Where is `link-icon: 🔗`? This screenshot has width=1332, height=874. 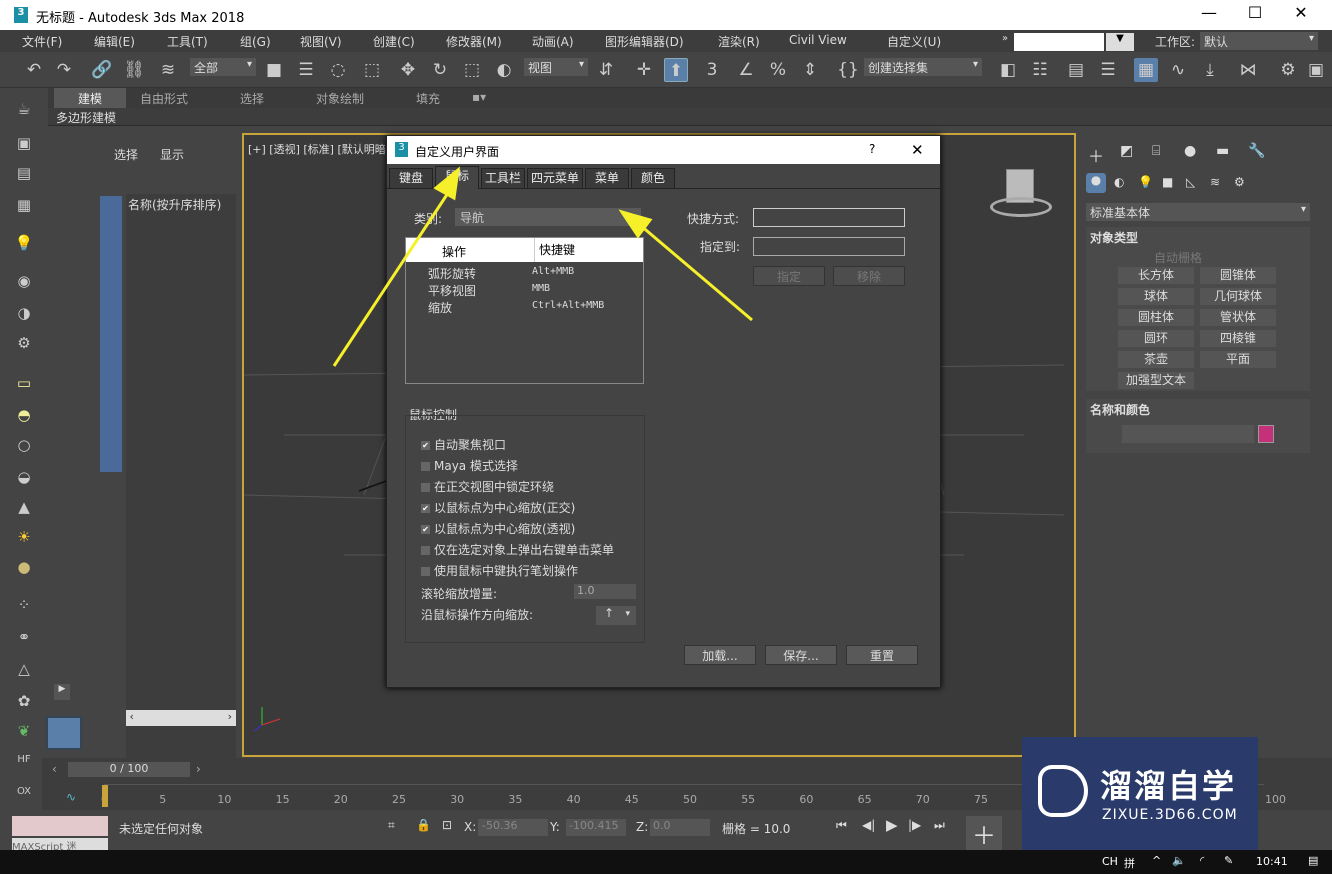 link-icon: 🔗 is located at coordinates (102, 70).